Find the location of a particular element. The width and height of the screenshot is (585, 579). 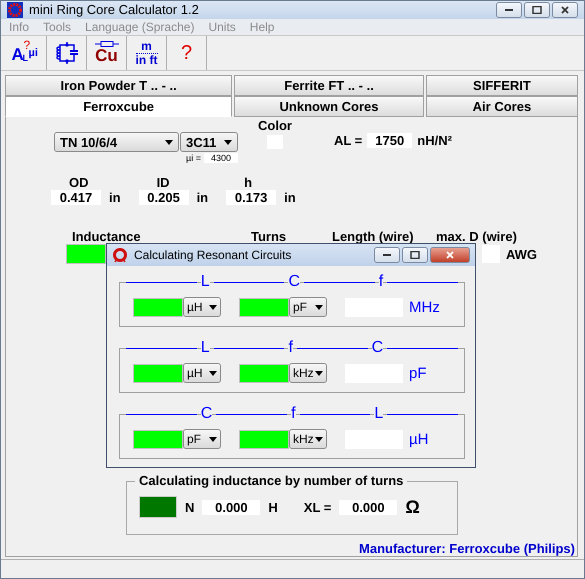

dimension-label: h is located at coordinates (248, 182).